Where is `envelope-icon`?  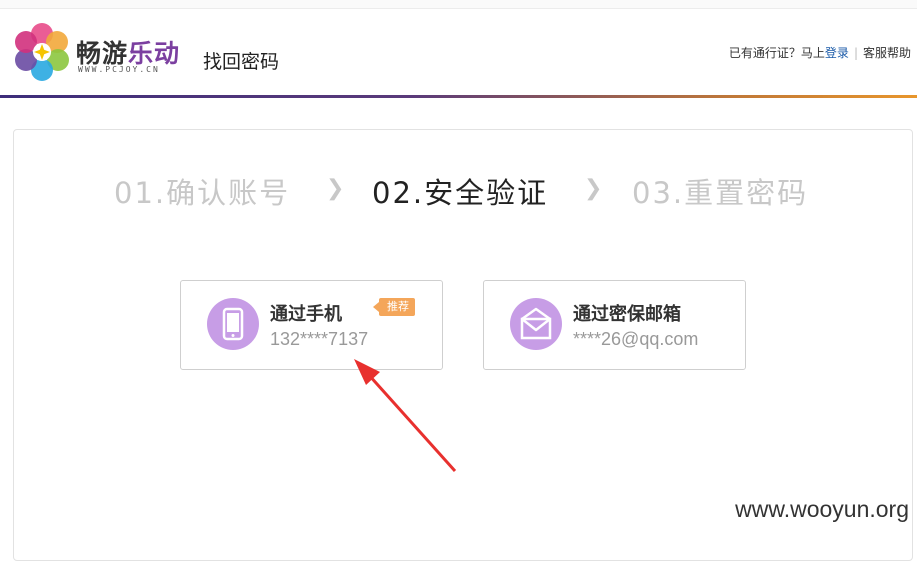 envelope-icon is located at coordinates (536, 324).